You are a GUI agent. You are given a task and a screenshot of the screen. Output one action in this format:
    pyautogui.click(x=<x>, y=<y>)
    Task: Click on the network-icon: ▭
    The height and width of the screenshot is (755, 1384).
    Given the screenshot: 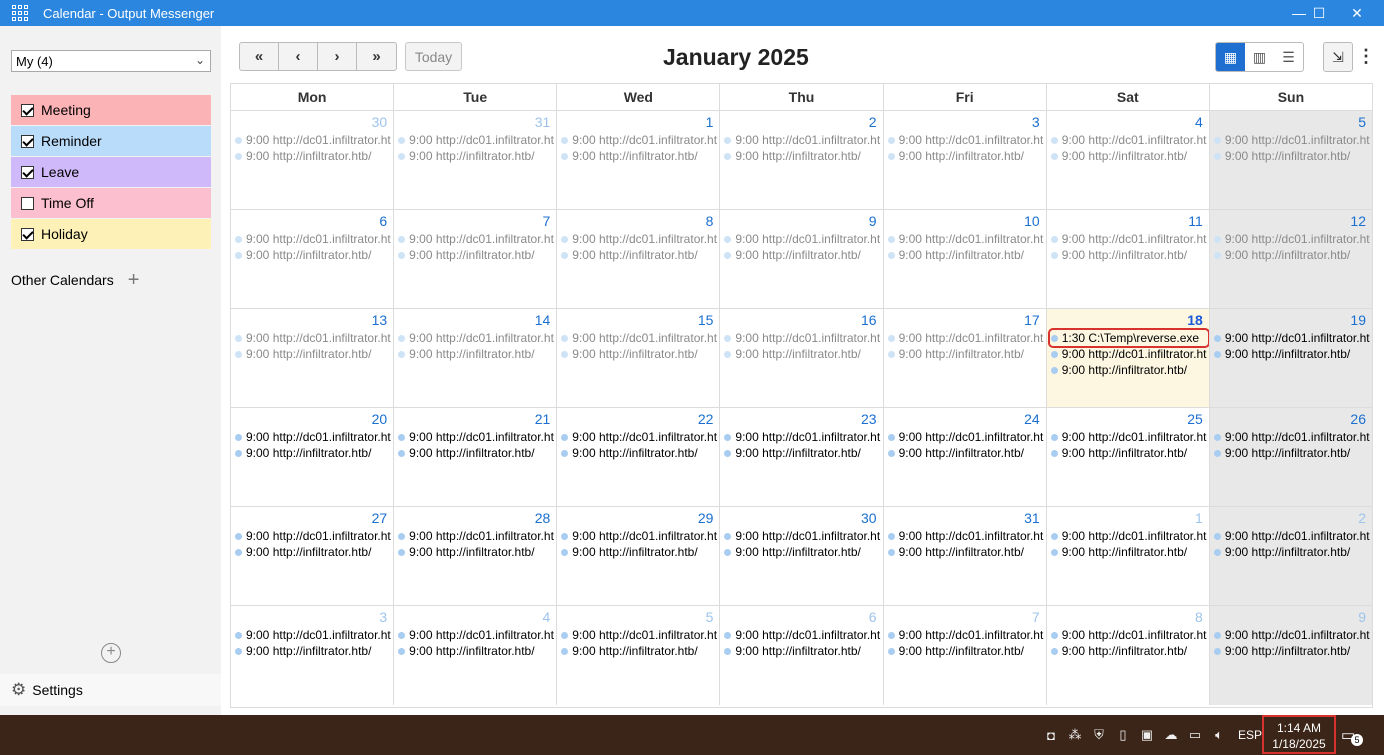 What is the action you would take?
    pyautogui.click(x=1195, y=735)
    